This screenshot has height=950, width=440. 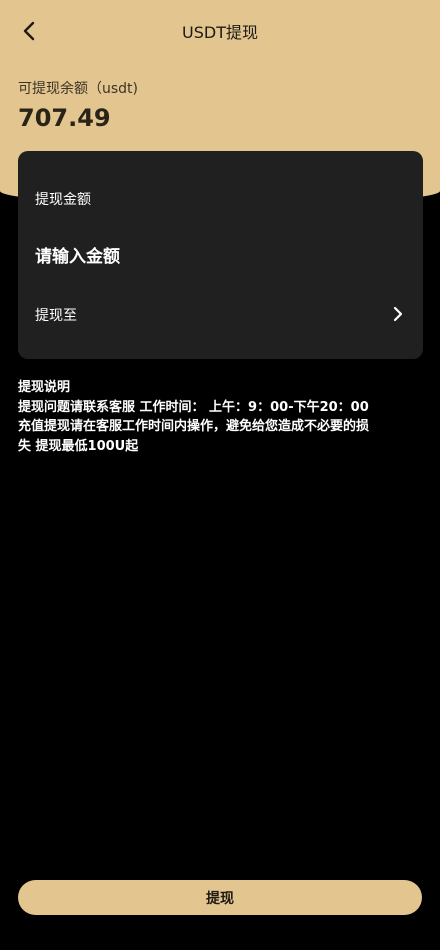 What do you see at coordinates (215, 257) in the screenshot?
I see `amount-input` at bounding box center [215, 257].